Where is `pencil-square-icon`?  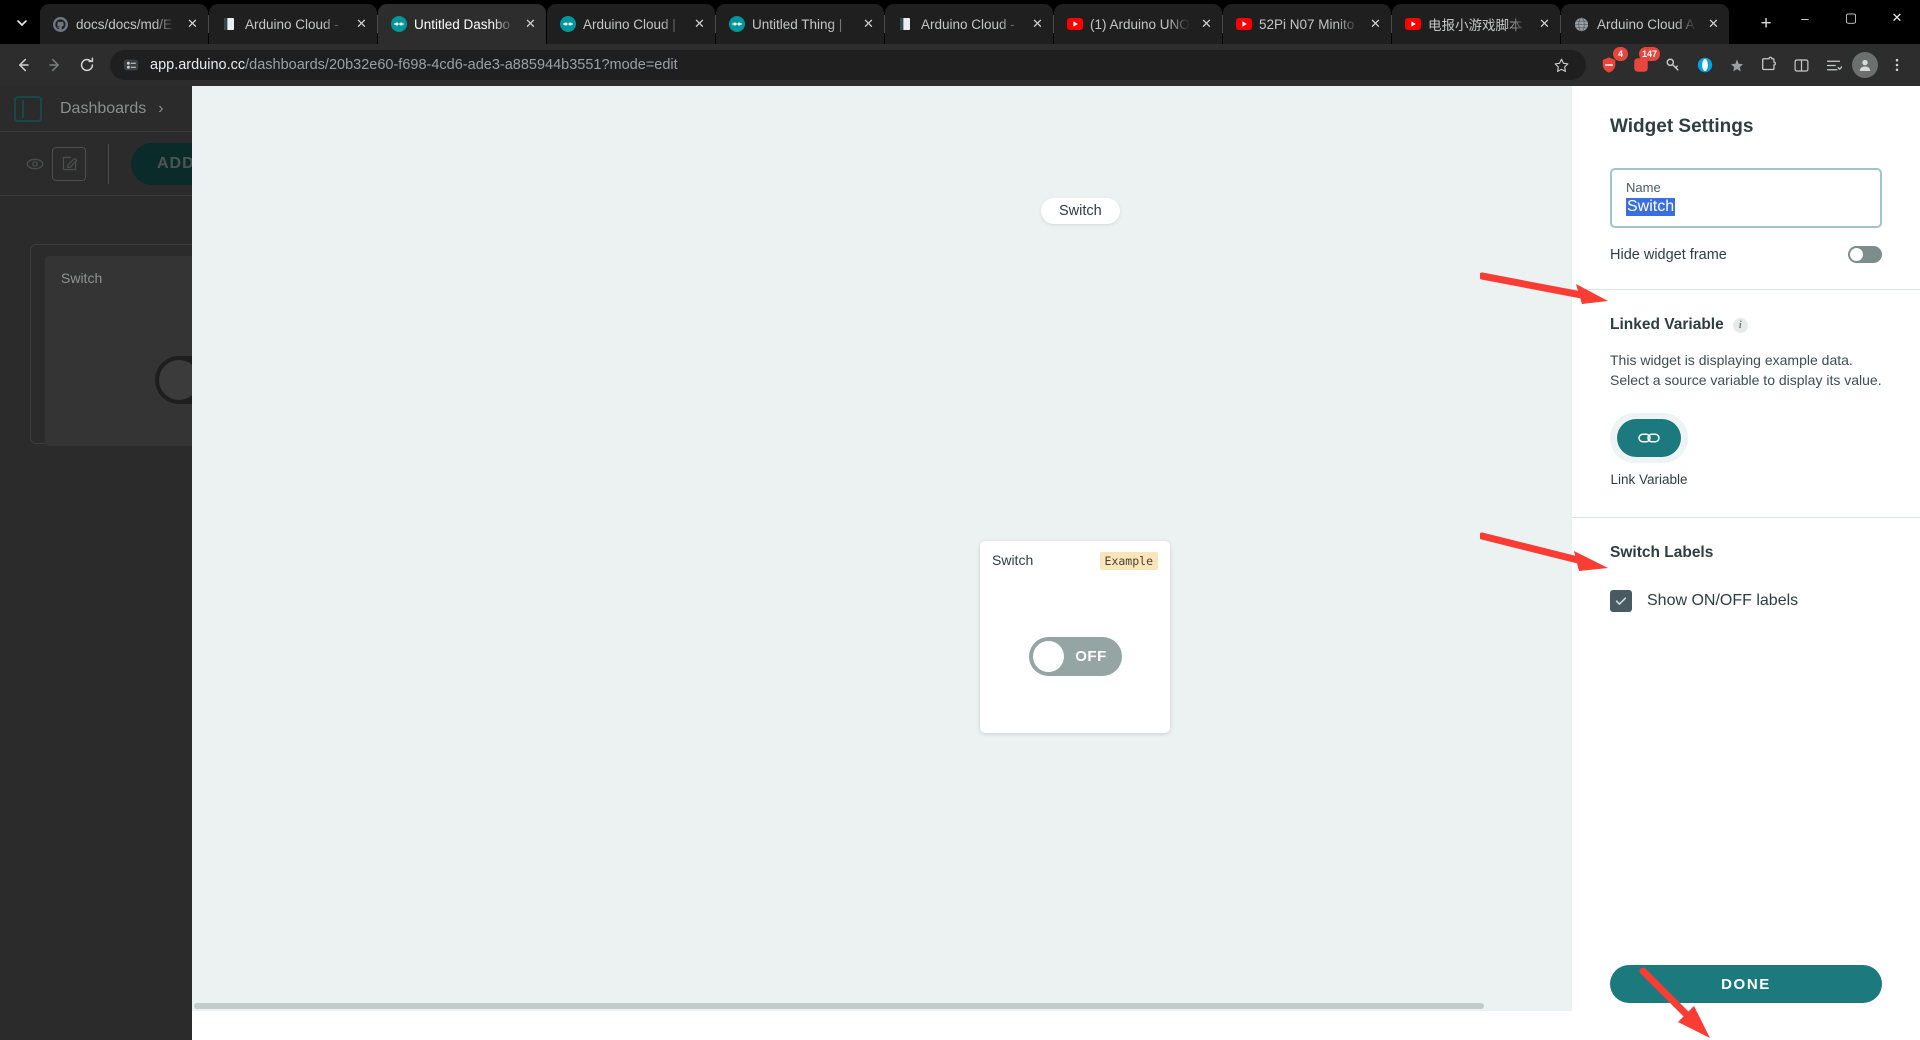 pencil-square-icon is located at coordinates (69, 163).